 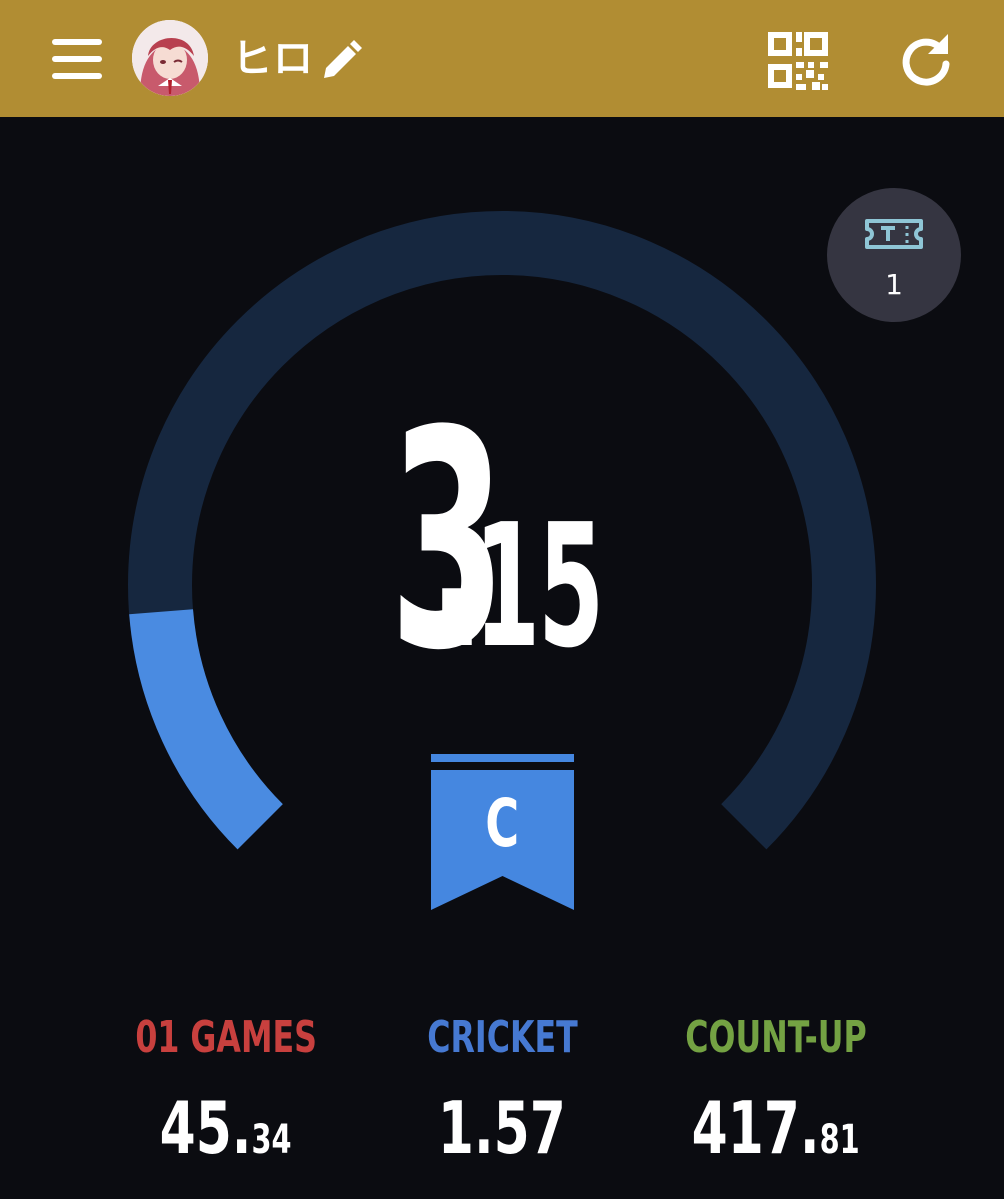 I want to click on stat-count-up: COUNT-UP 417.81, so click(x=776, y=1094).